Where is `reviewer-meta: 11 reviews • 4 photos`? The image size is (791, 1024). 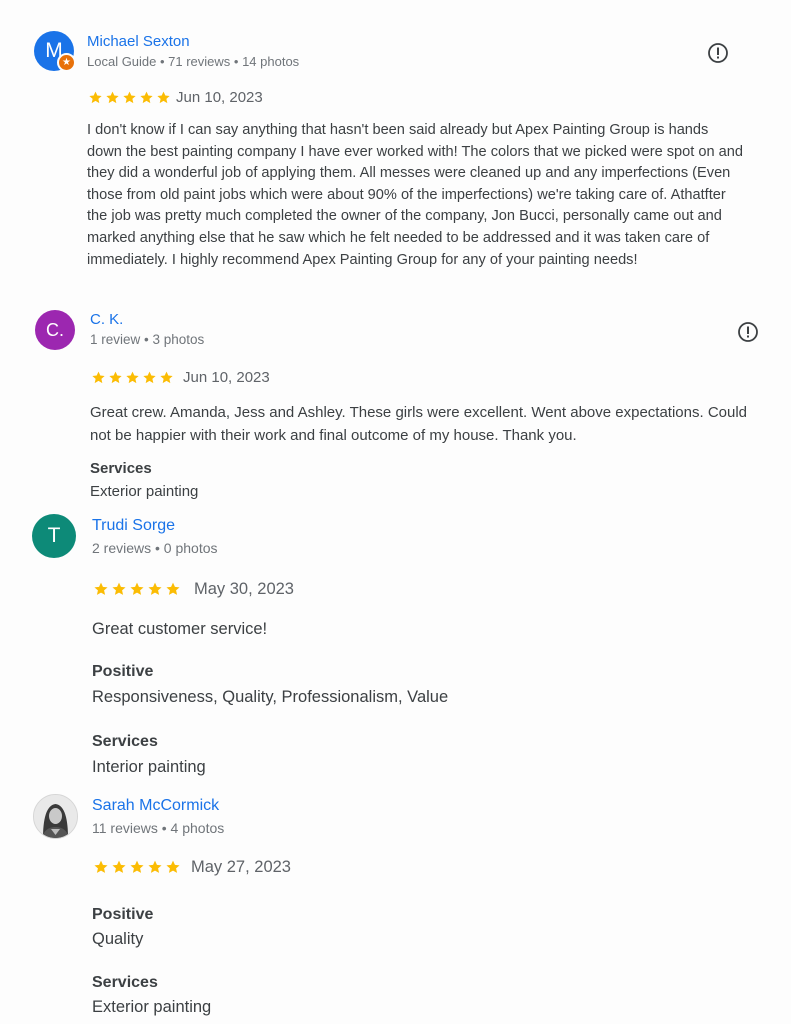
reviewer-meta: 11 reviews • 4 photos is located at coordinates (158, 828).